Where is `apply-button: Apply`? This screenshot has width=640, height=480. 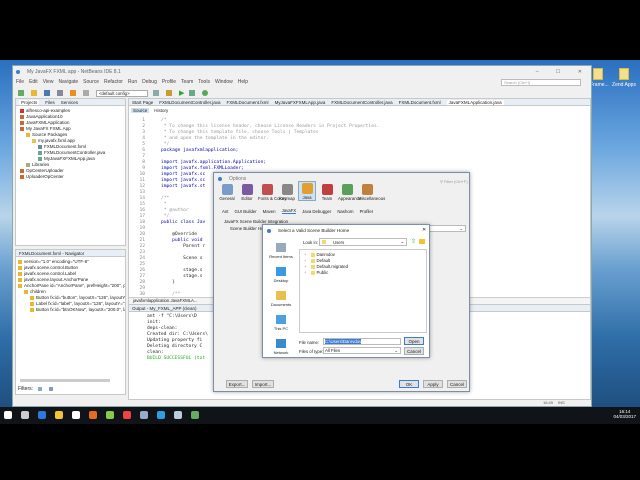
apply-button: Apply is located at coordinates (433, 384).